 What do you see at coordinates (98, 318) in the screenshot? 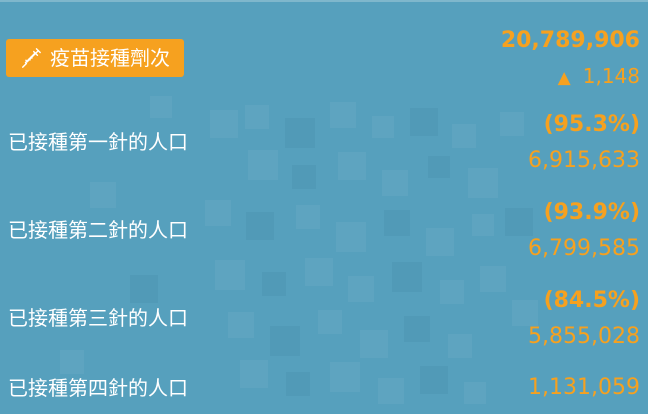
I see `row-label-dose-3: 已接種第三針的人口` at bounding box center [98, 318].